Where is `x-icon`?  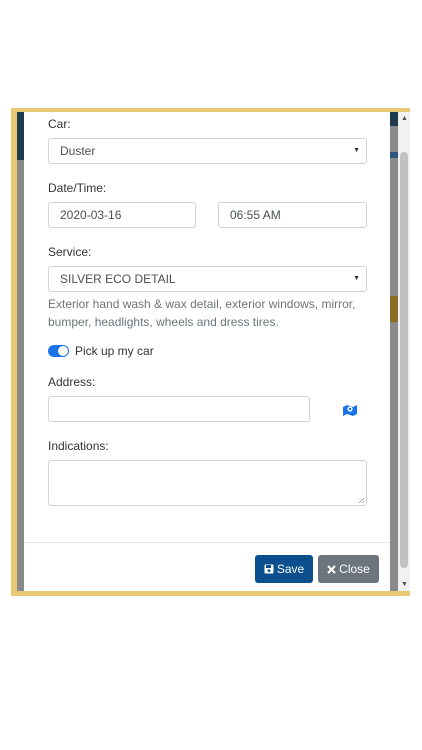 x-icon is located at coordinates (331, 569).